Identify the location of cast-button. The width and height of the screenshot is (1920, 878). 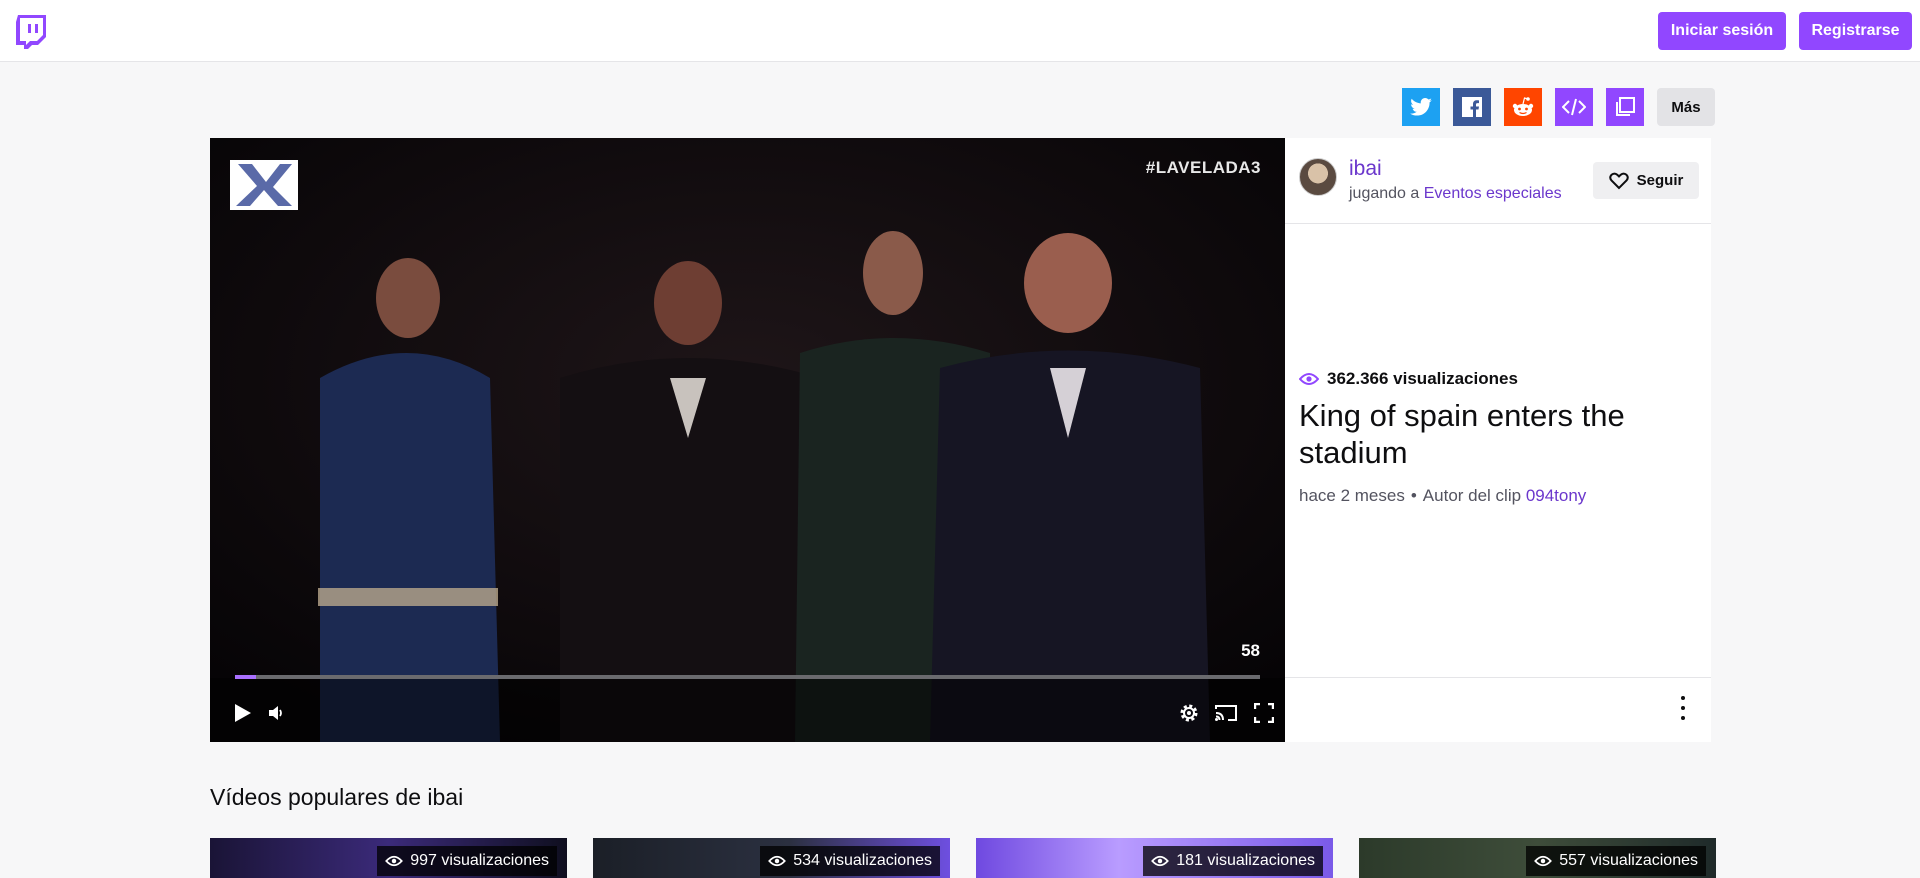
(1226, 713).